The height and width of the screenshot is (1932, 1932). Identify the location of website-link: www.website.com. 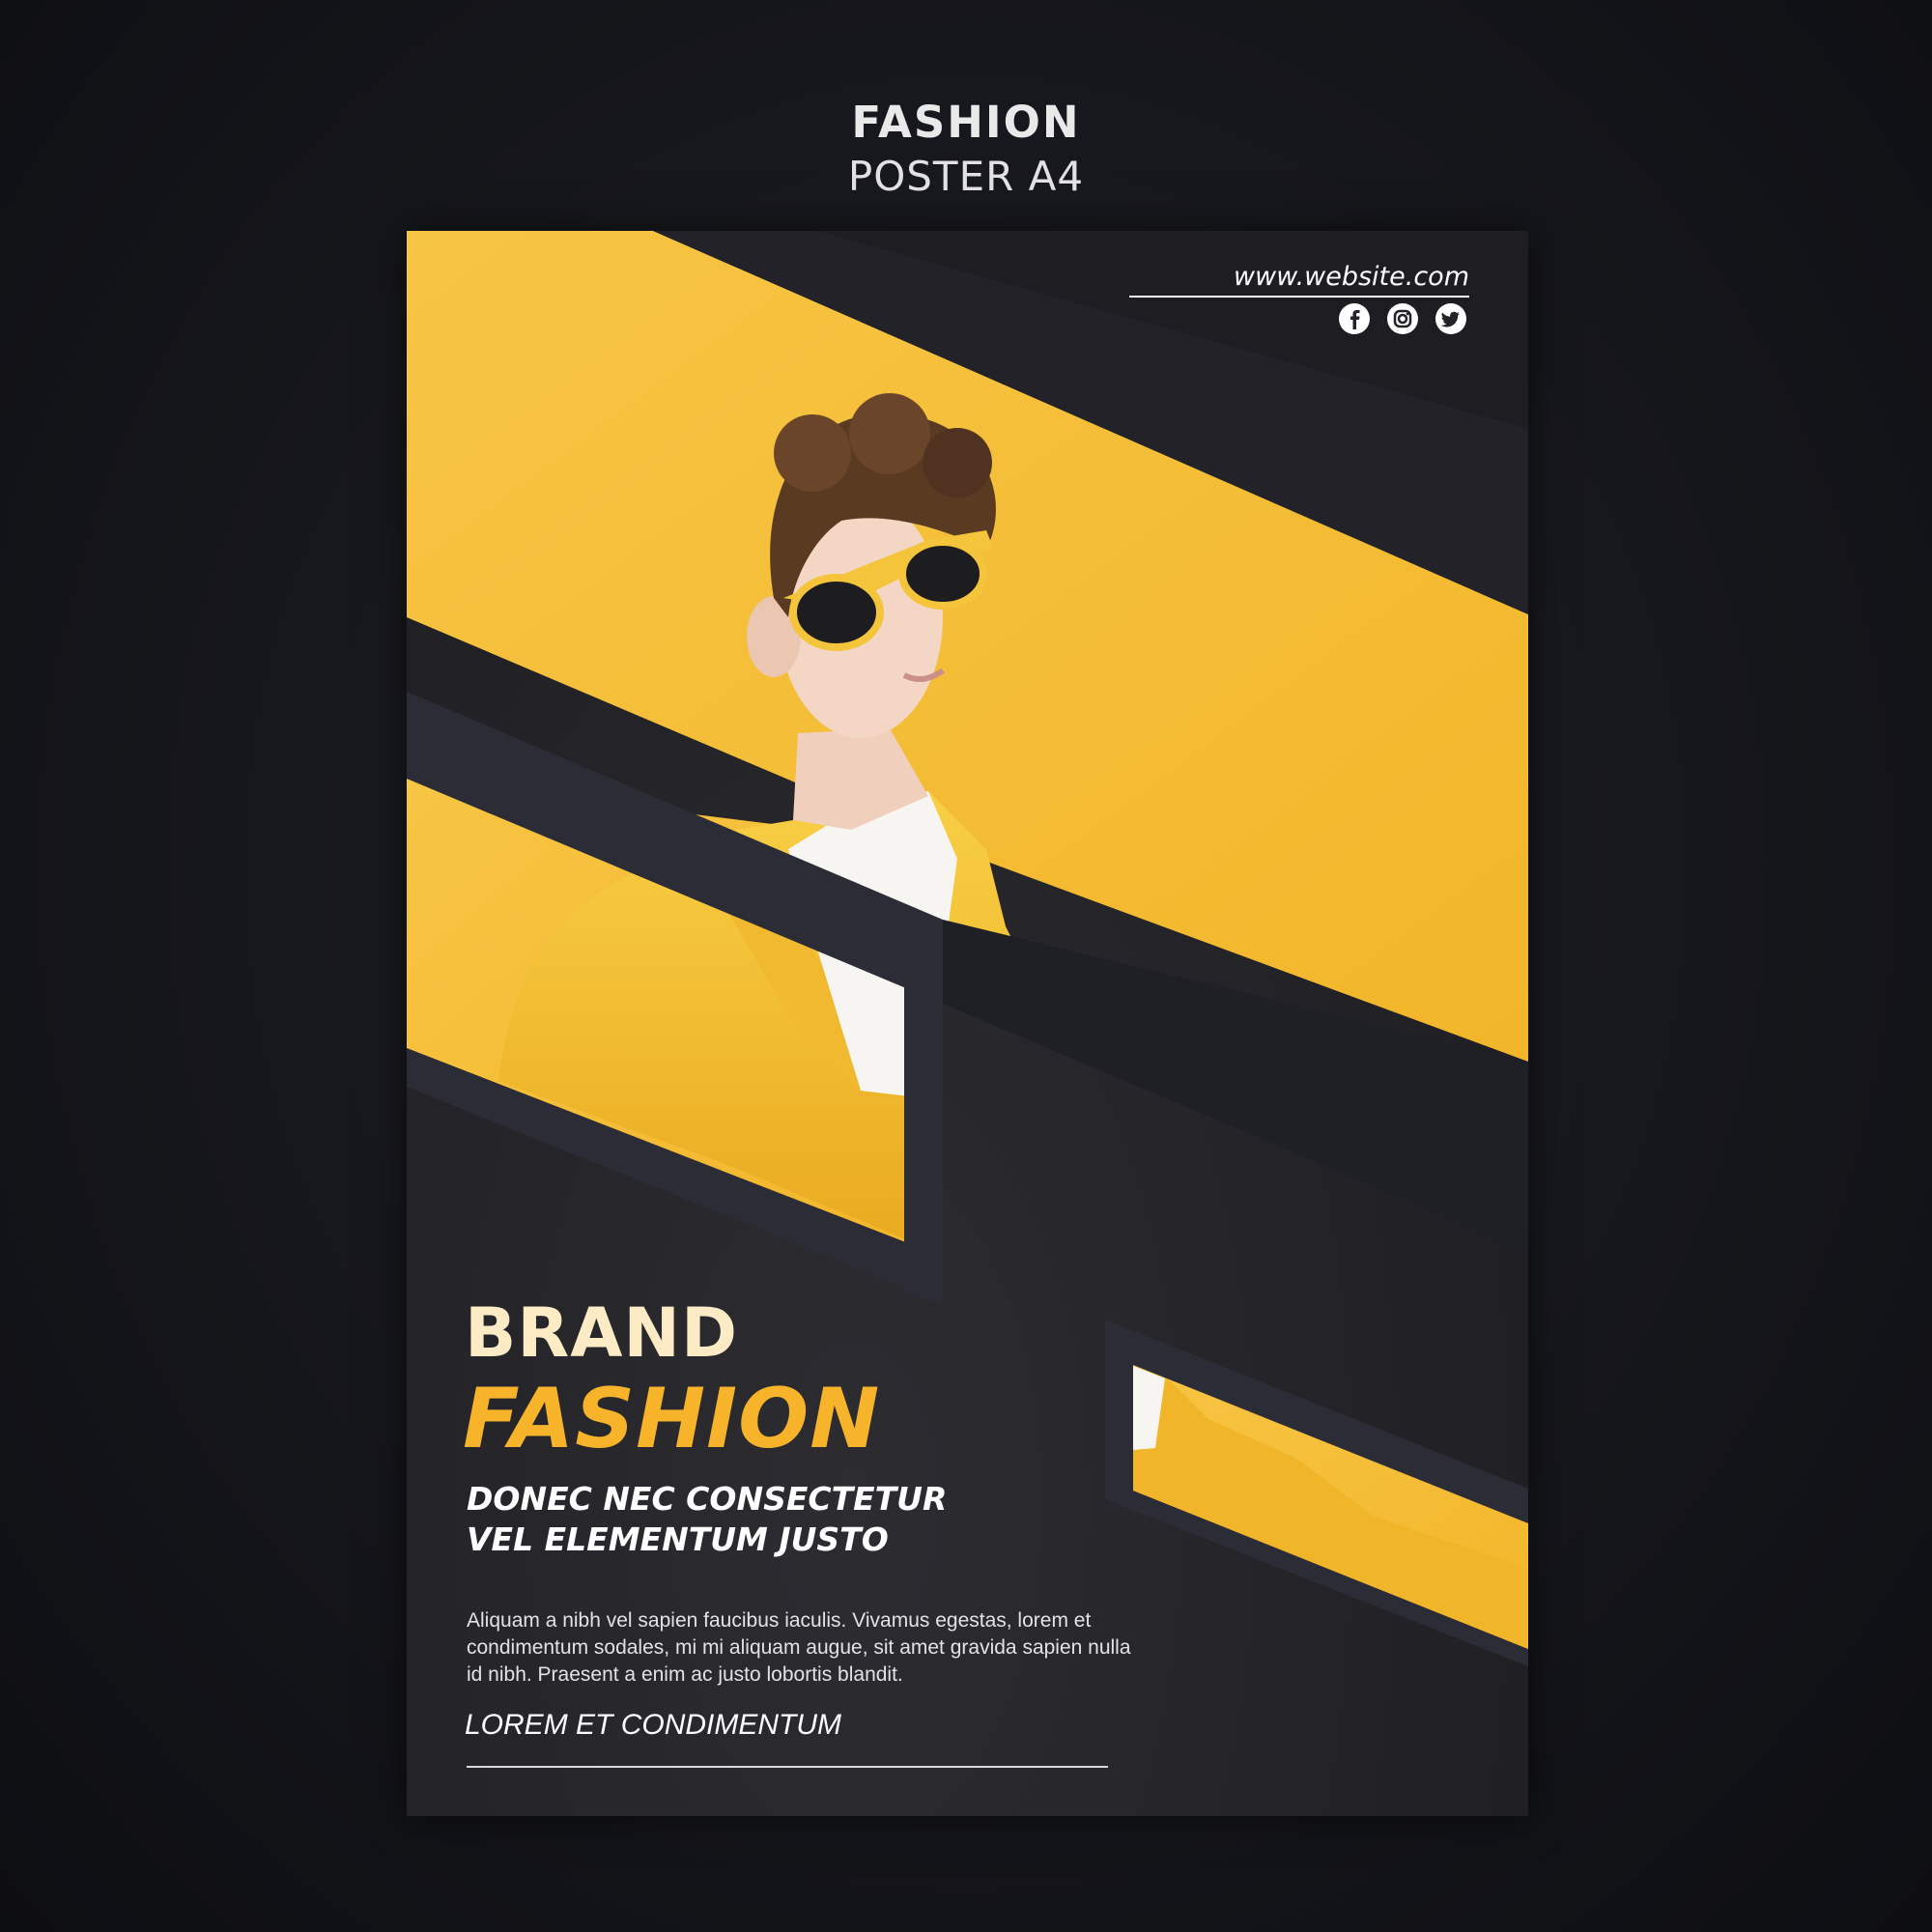
(1351, 277).